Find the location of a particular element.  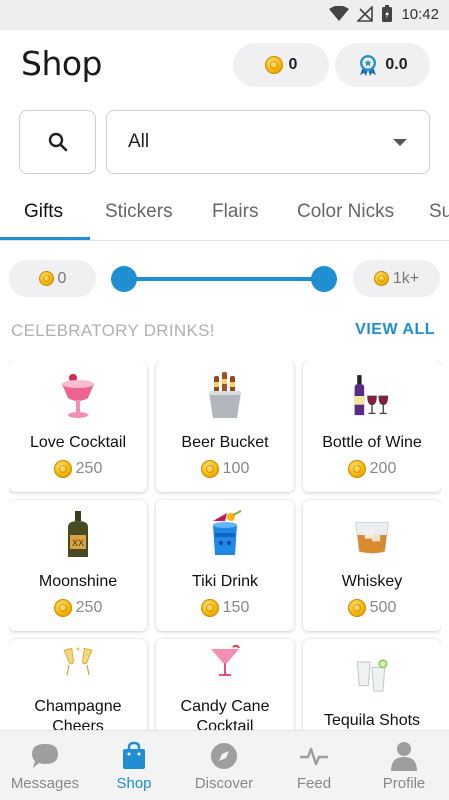

gift-name: Champagne Cheers is located at coordinates (78, 714).